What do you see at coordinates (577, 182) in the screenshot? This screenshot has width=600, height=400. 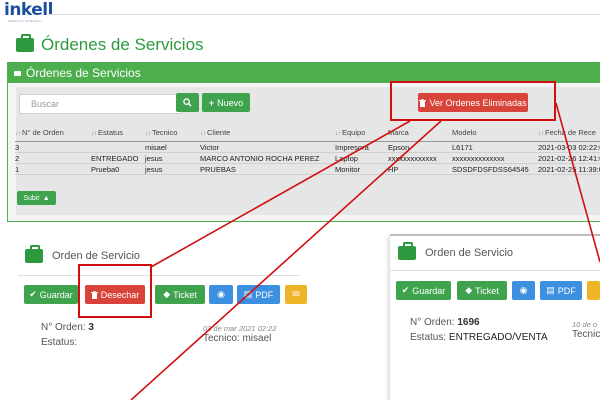 I see `annotation-line` at bounding box center [577, 182].